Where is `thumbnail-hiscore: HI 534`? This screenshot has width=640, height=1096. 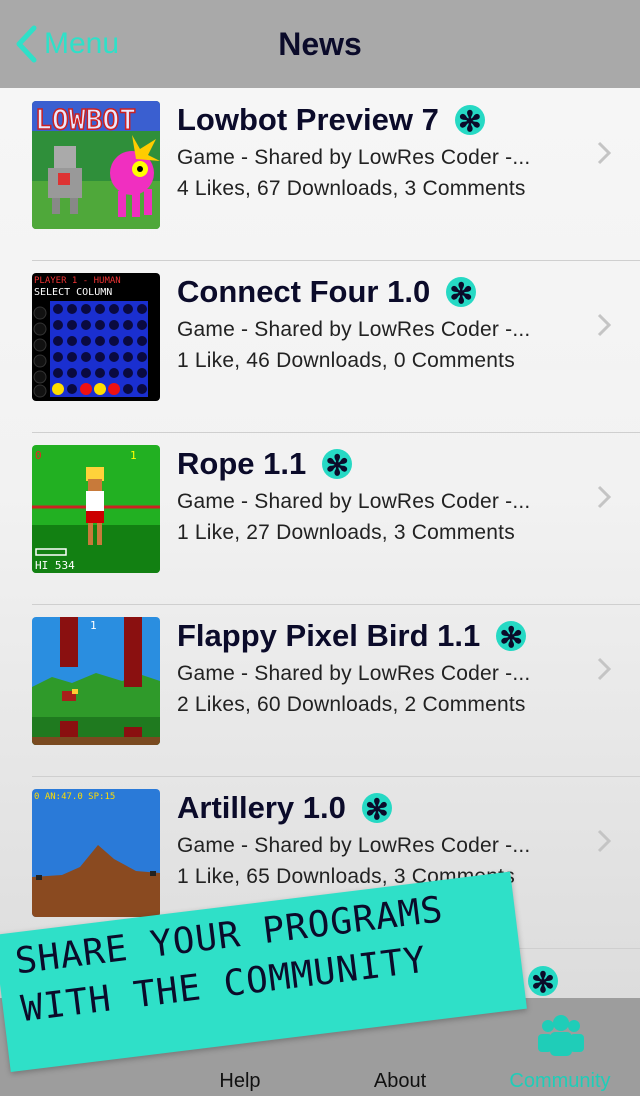 thumbnail-hiscore: HI 534 is located at coordinates (55, 565).